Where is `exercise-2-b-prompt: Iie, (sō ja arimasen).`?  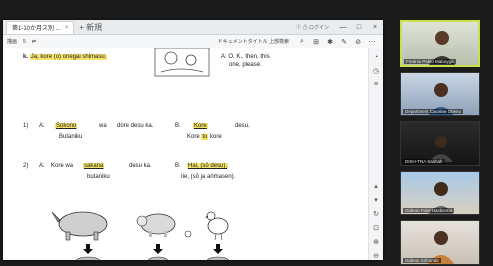
exercise-2-b-prompt: Iie, (sō ja arimasen). is located at coordinates (208, 177).